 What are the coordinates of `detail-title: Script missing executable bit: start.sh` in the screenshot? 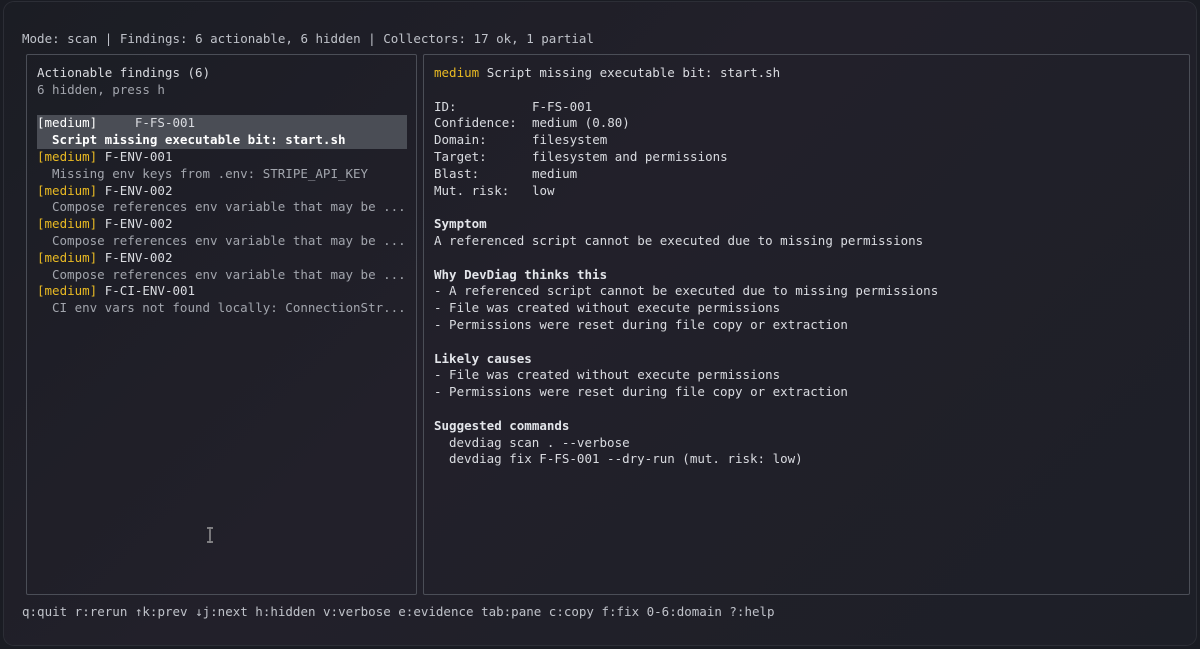 It's located at (633, 72).